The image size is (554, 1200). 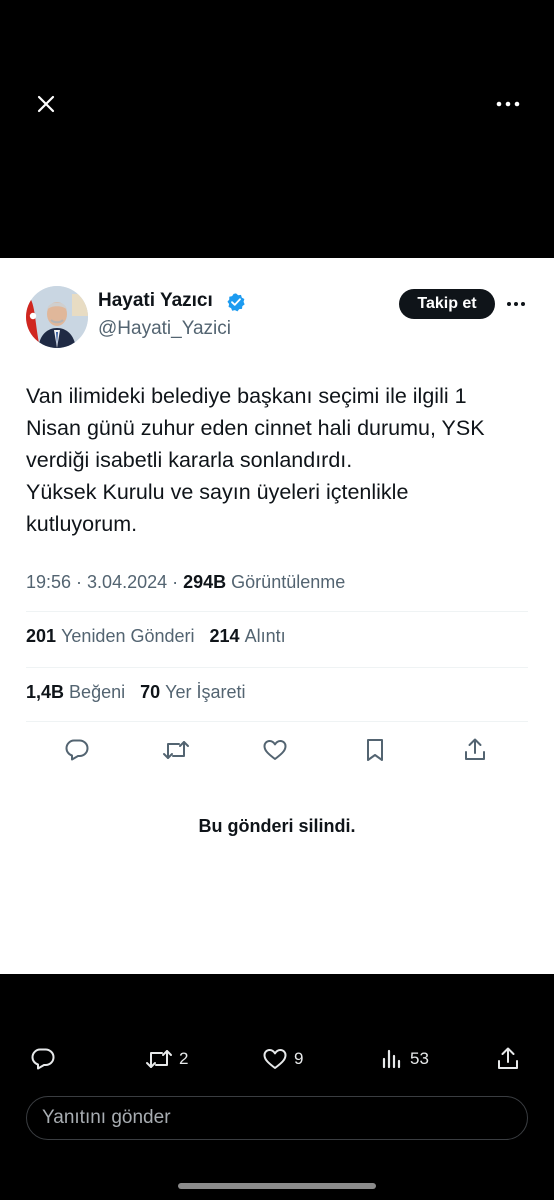 I want to click on bottom-repost-count: 2, so click(x=184, y=1058).